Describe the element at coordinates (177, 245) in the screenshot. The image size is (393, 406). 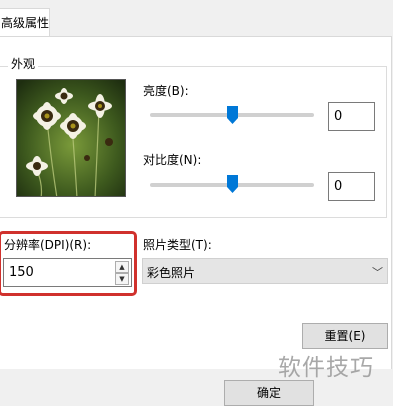
I see `picture-type-label: 照片类型(T):` at that location.